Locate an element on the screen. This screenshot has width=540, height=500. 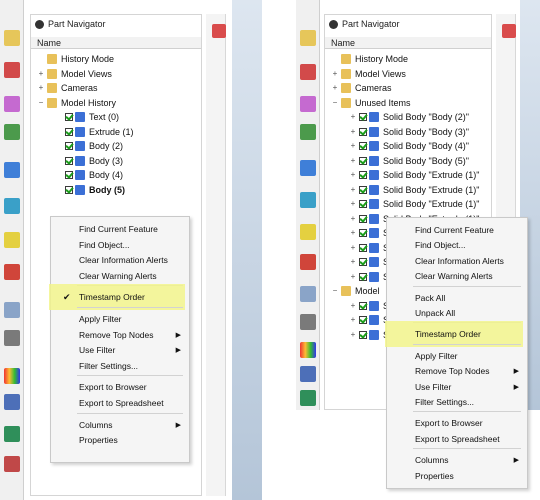
tree-node: Extrude (1) is located at coordinates (94, 132).